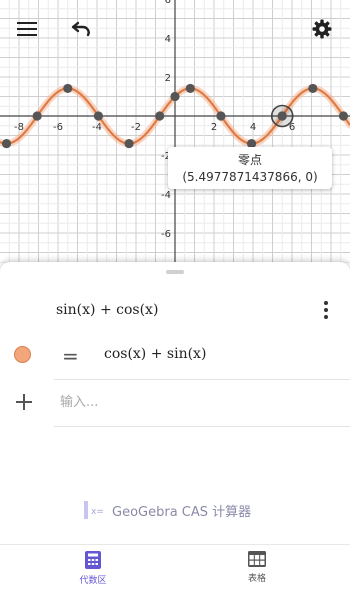  Describe the element at coordinates (257, 559) in the screenshot. I see `table-icon` at that location.